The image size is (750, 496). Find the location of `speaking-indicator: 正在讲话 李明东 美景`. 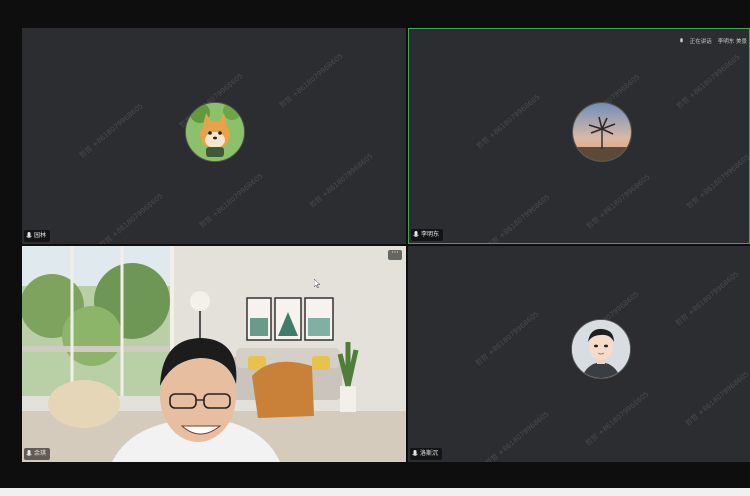

speaking-indicator: 正在讲话 李明东 美景 is located at coordinates (713, 41).